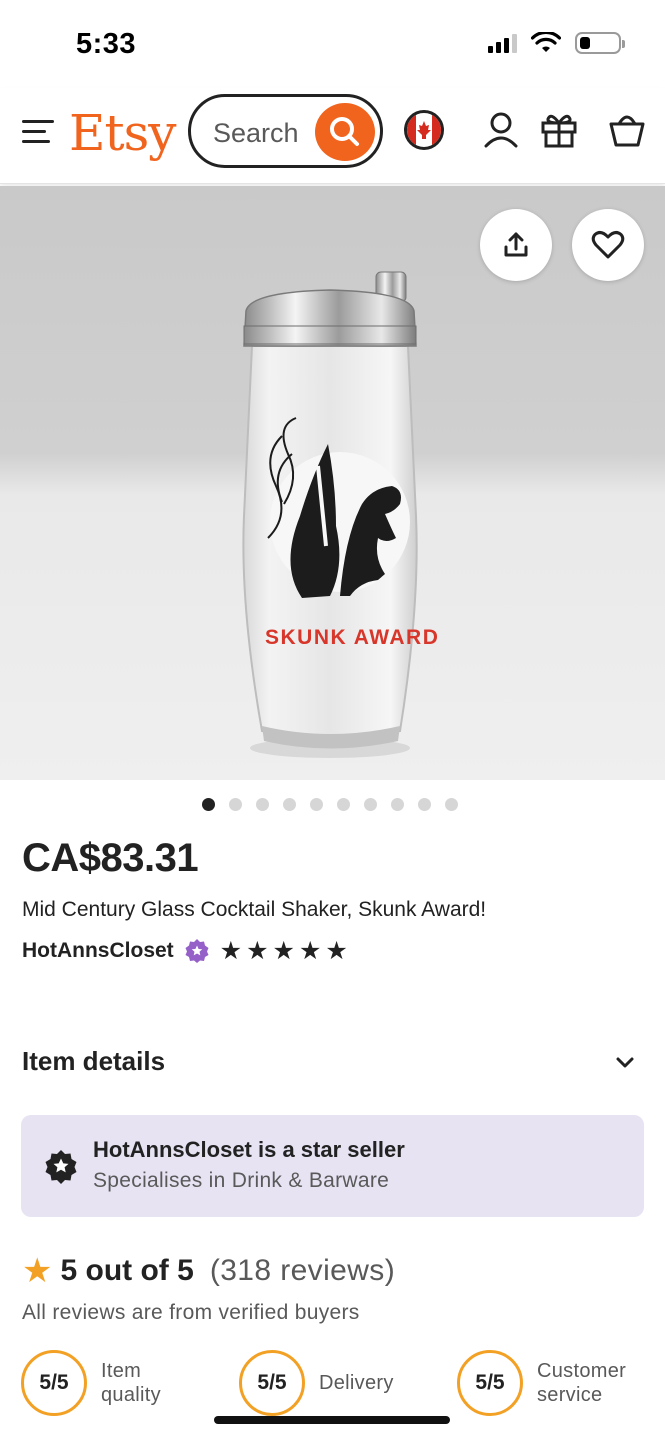 This screenshot has height=1440, width=665. I want to click on search-input: Search, so click(285, 131).